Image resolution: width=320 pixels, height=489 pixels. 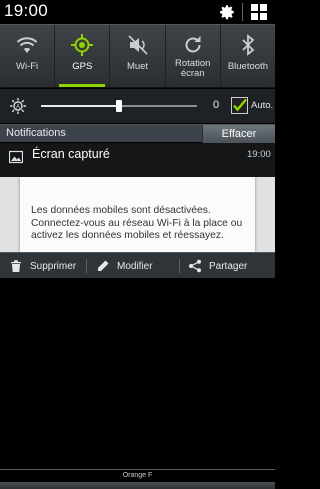 I want to click on status-divider, so click(x=242, y=12).